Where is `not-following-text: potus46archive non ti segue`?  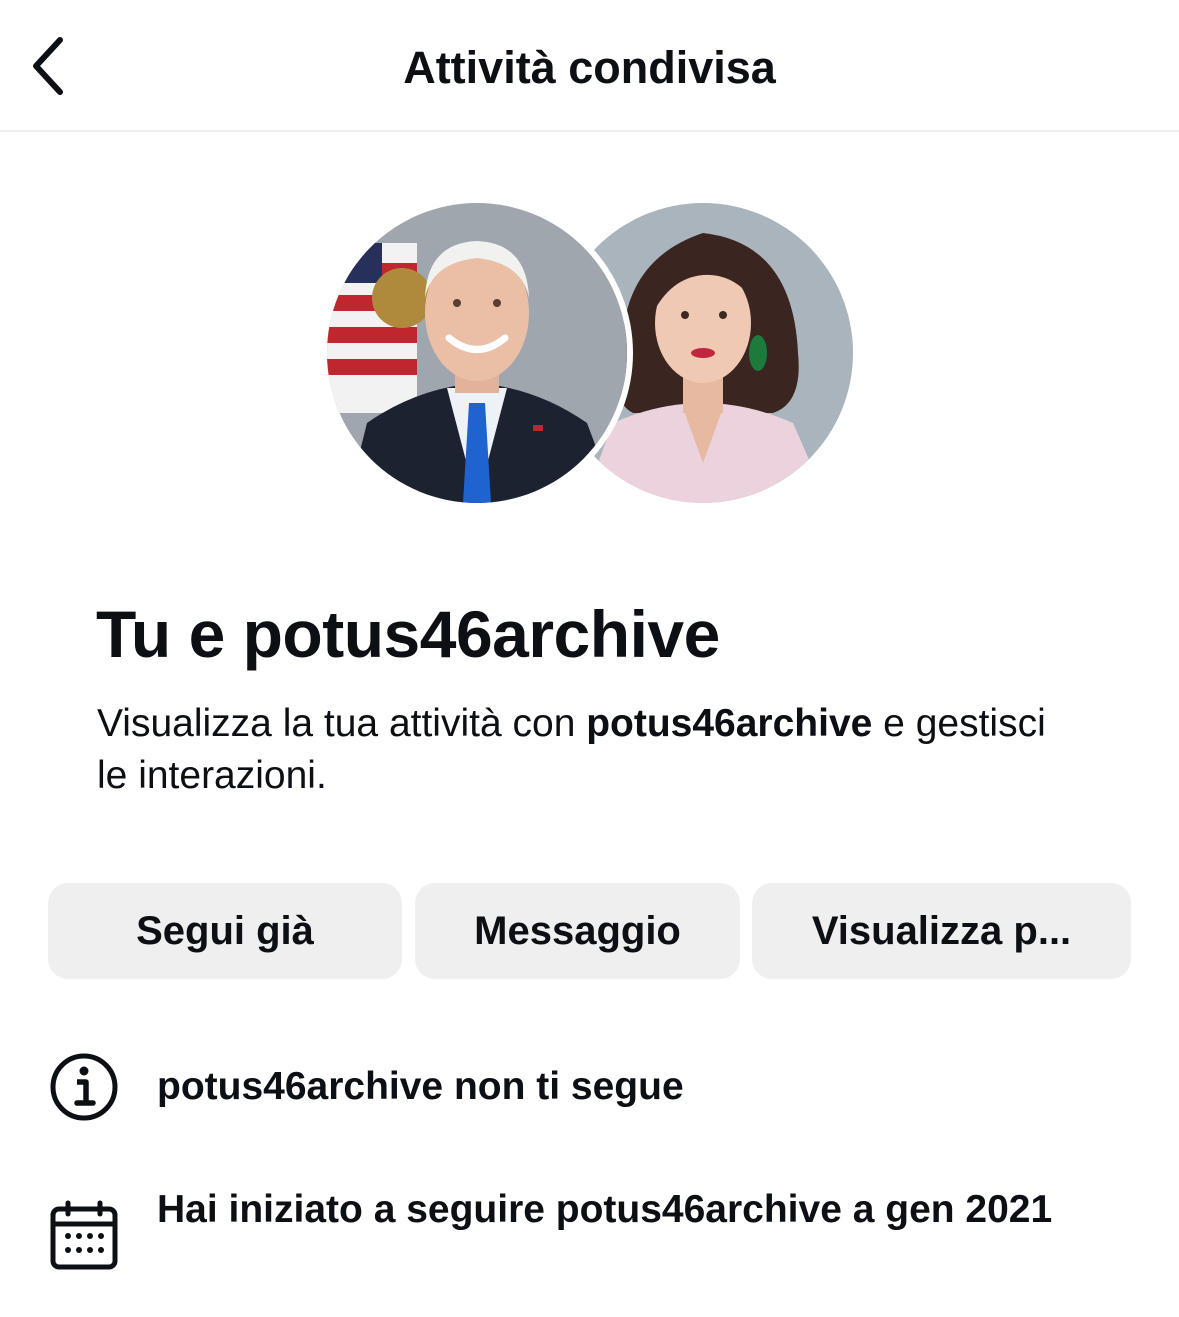
not-following-text: potus46archive non ti segue is located at coordinates (420, 1086).